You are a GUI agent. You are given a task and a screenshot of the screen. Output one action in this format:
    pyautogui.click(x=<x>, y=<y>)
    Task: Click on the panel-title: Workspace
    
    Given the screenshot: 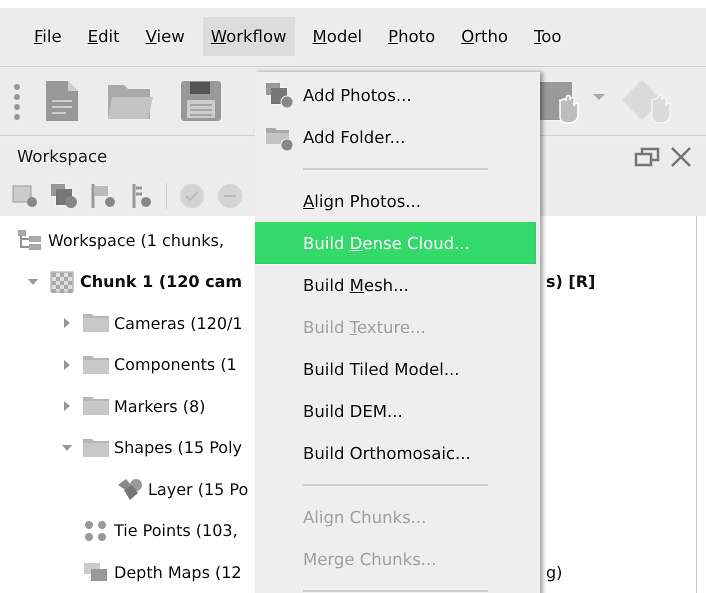 What is the action you would take?
    pyautogui.click(x=62, y=156)
    